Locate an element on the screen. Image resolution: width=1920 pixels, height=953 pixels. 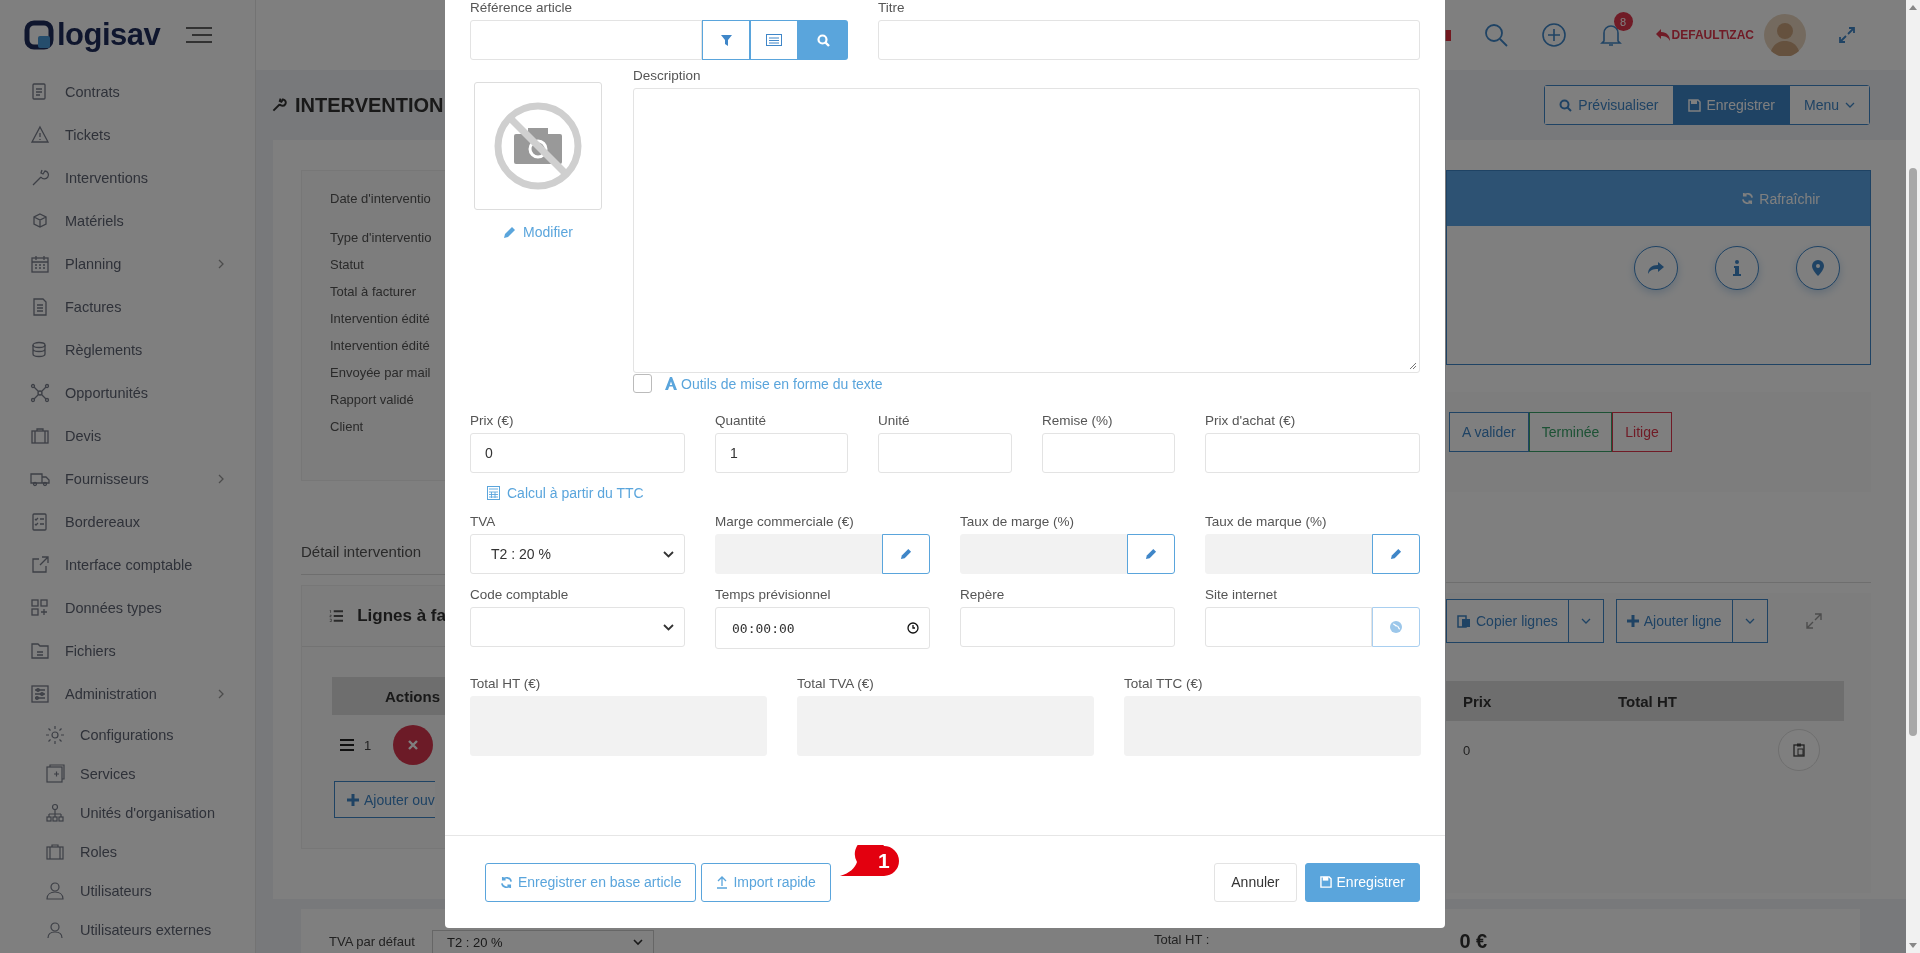
add-icon is located at coordinates (1553, 35).